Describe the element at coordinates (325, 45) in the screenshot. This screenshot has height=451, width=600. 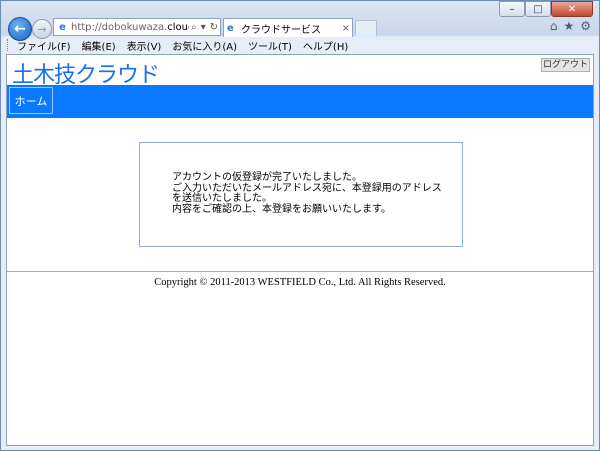
I see `menu-help: ヘルプ(H)` at that location.